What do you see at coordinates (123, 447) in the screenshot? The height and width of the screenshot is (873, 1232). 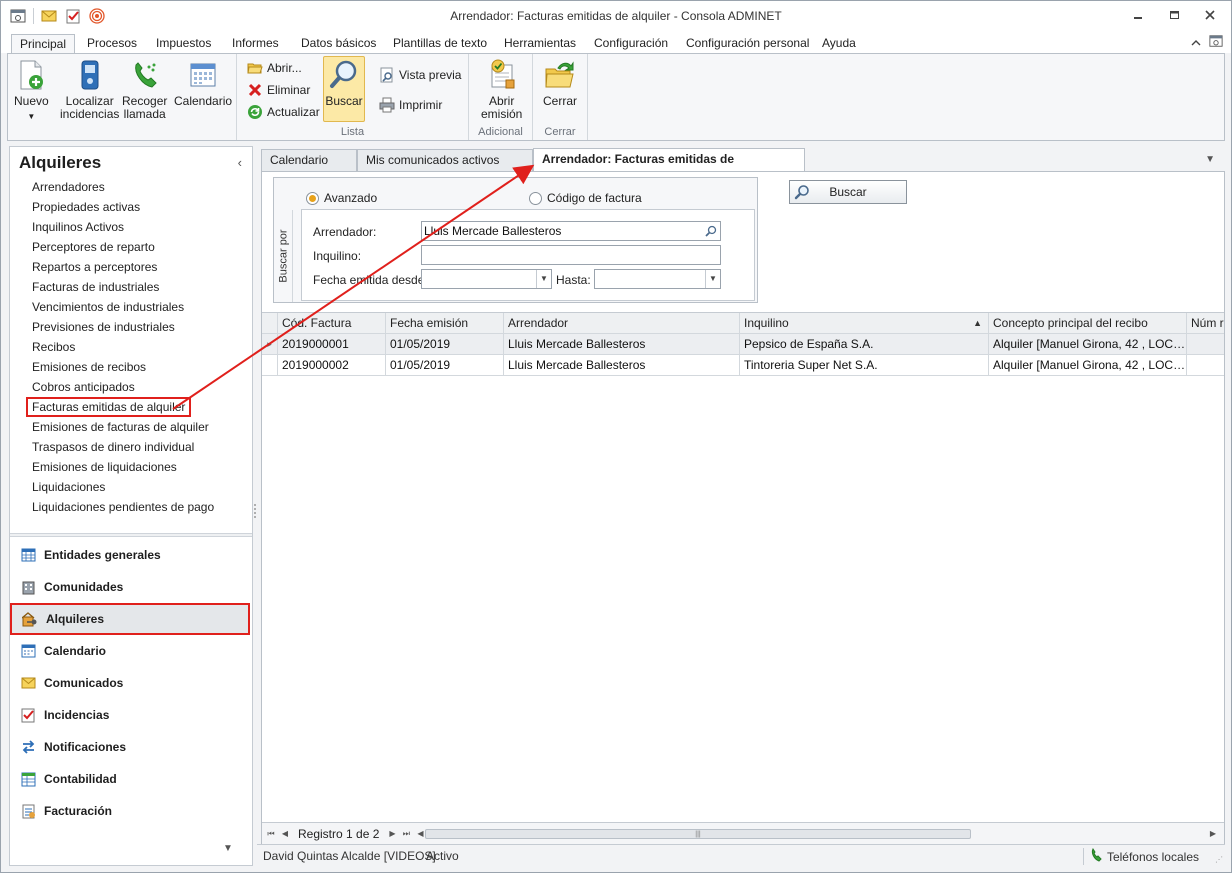 I see `nav-item-traspasos-de-dinero-individual: Traspasos de dinero individual` at bounding box center [123, 447].